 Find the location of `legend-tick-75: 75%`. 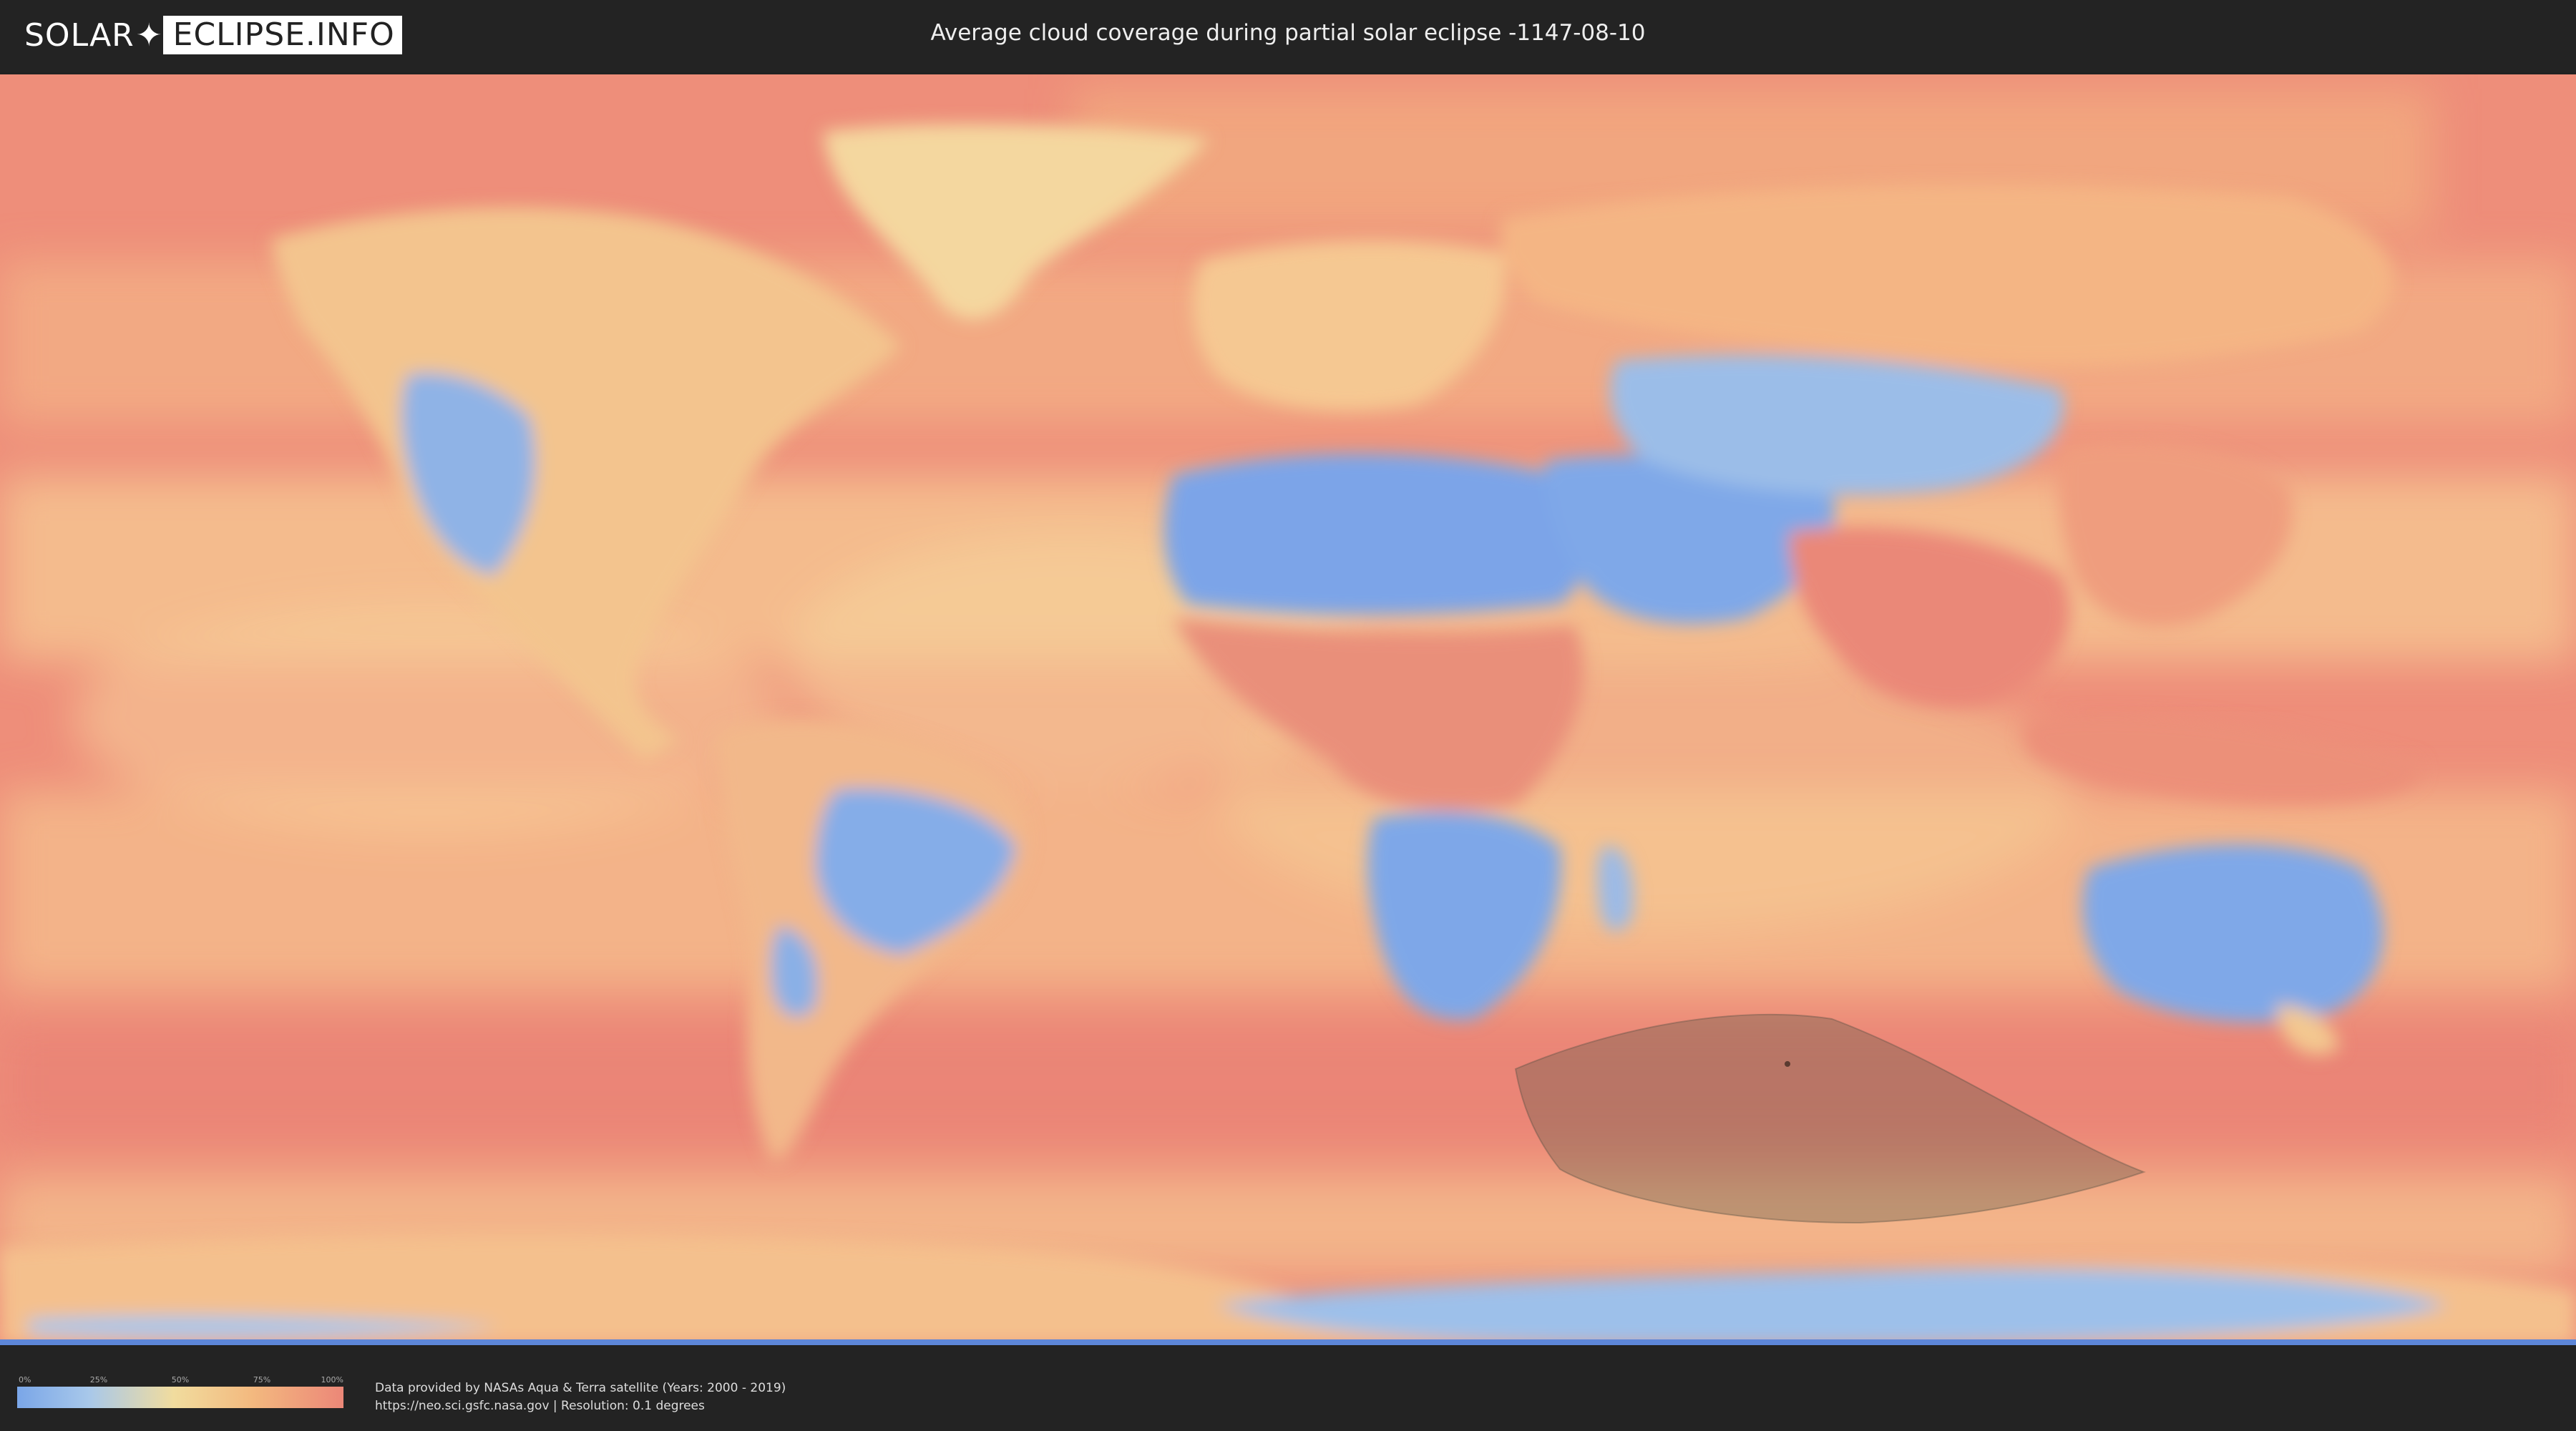

legend-tick-75: 75% is located at coordinates (262, 1379).